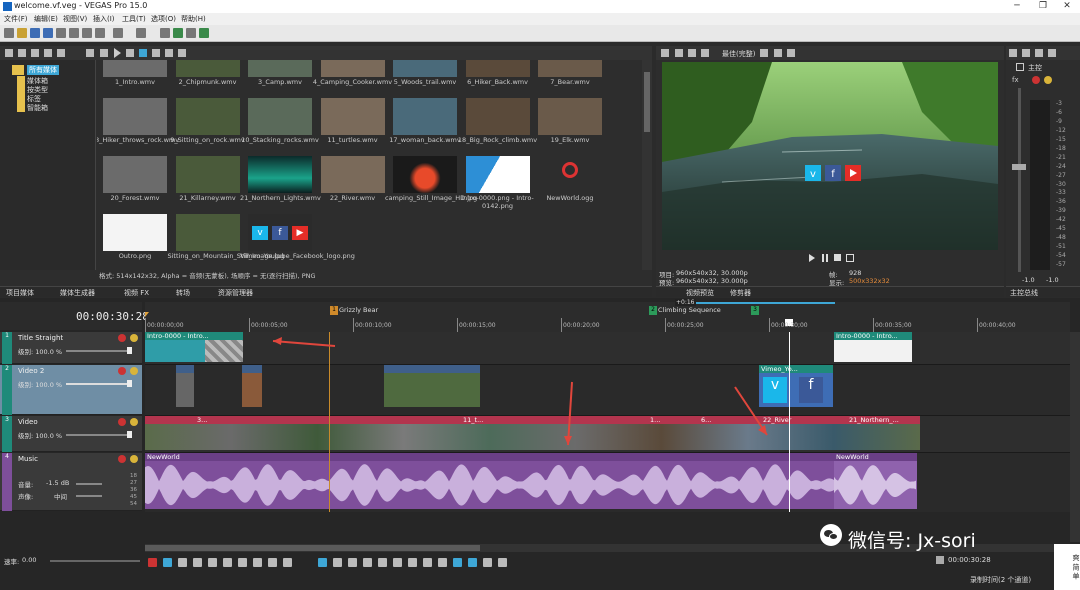 Image resolution: width=1080 pixels, height=590 pixels. What do you see at coordinates (136, 293) in the screenshot?
I see `tab-video-fx: 视频 FX` at bounding box center [136, 293].